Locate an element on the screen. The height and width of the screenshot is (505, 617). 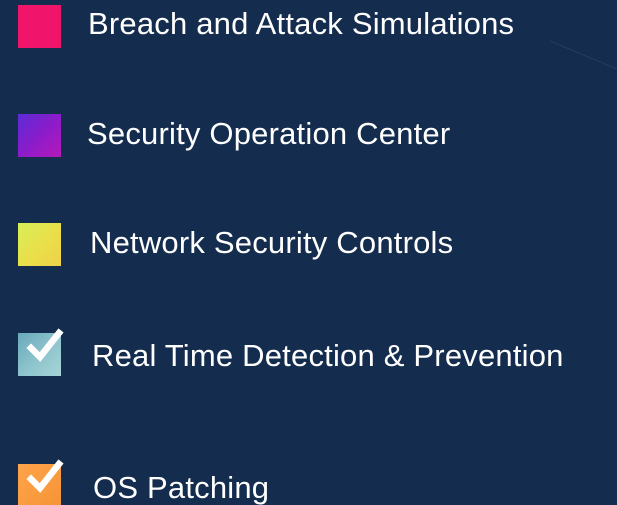
purple-gradient-square-icon is located at coordinates (39, 135).